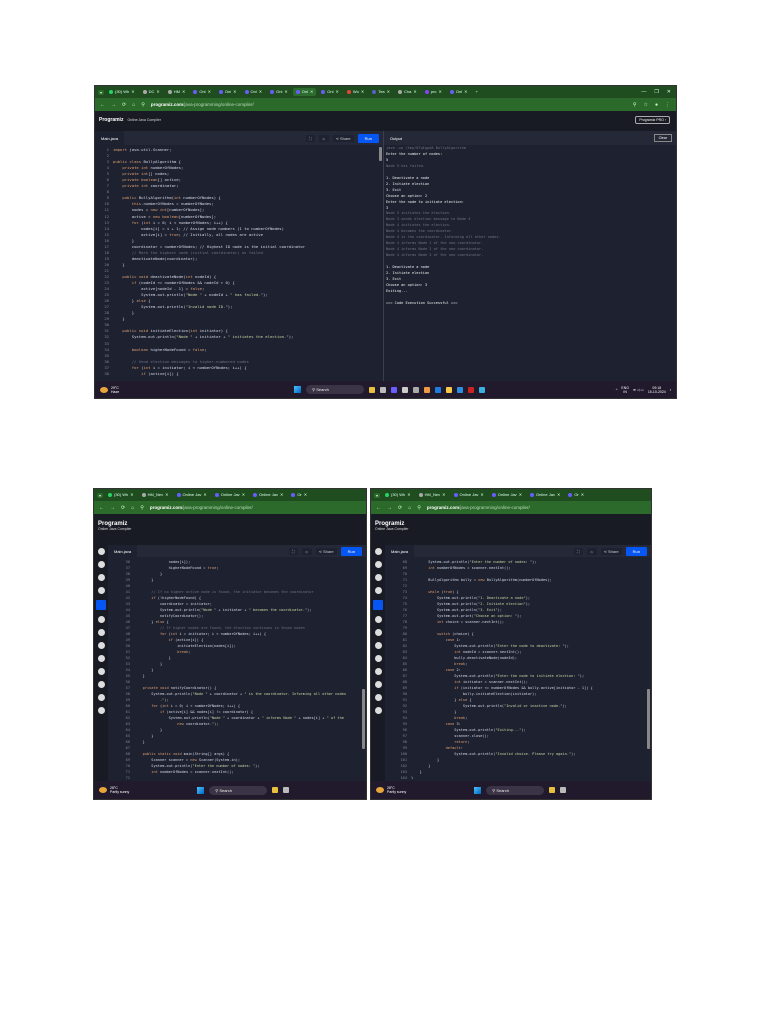 The height and width of the screenshot is (1024, 768). Describe the element at coordinates (378, 710) in the screenshot. I see `sidebar-rust-icon` at that location.